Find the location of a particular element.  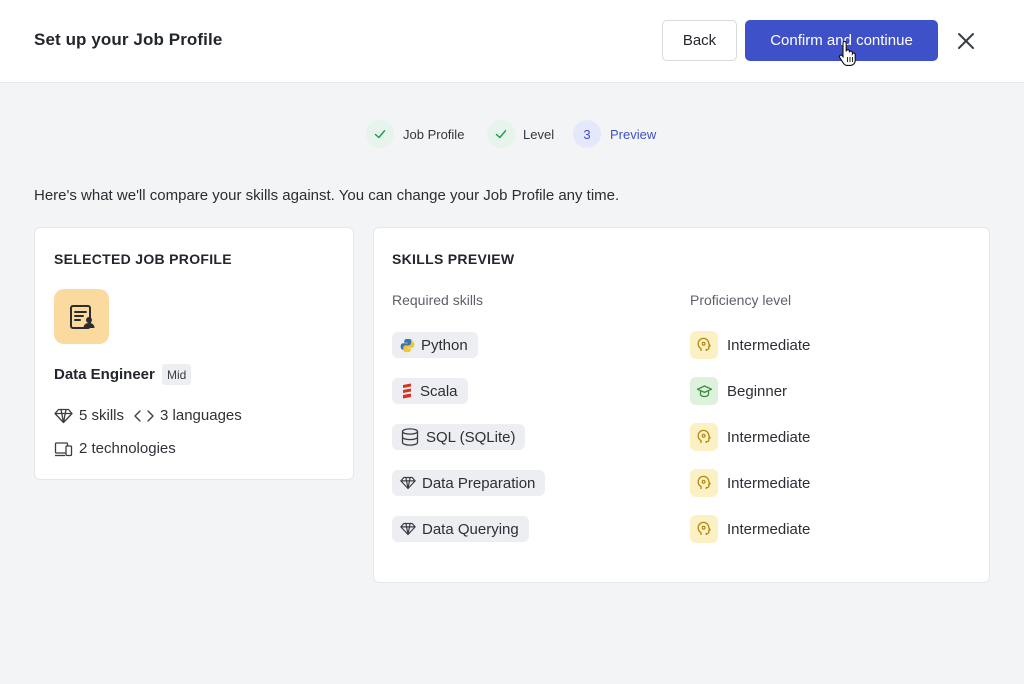

skills-count: 5 skills is located at coordinates (102, 415).